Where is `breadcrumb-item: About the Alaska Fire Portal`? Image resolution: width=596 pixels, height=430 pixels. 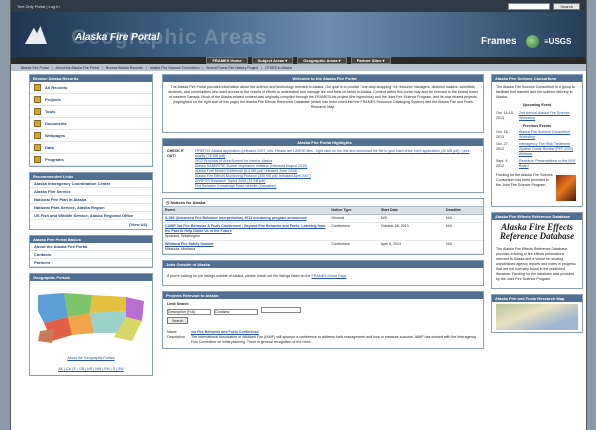
breadcrumb-item: About the Alaska Fire Portal is located at coordinates (77, 68).